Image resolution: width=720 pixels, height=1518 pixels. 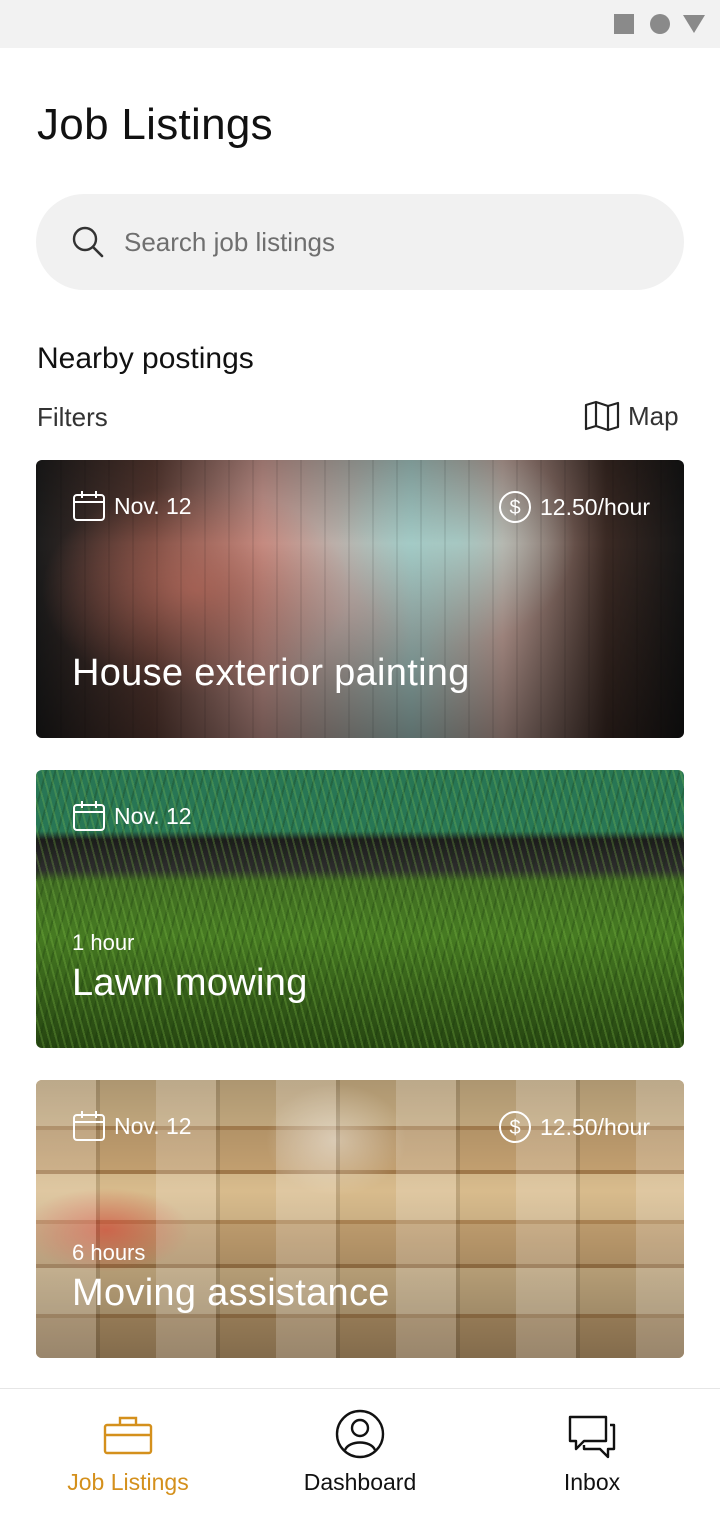 I want to click on map-button: Map, so click(x=631, y=416).